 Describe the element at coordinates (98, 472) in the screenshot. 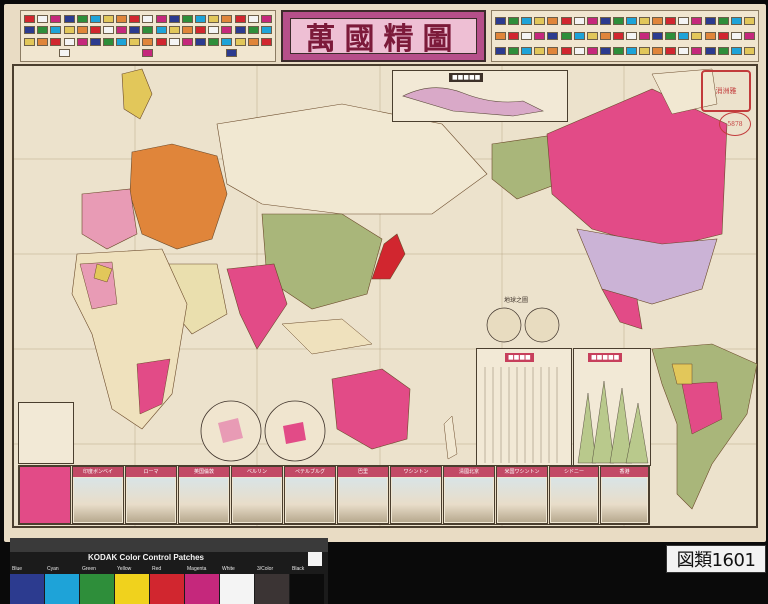

I see `city-view-label: 印度ボンベイ` at that location.